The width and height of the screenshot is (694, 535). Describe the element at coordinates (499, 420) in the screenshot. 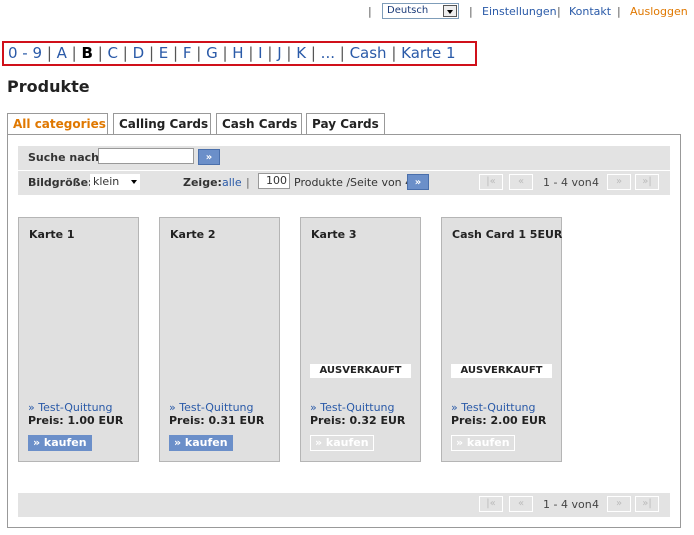

I see `product-price: Preis: 2.00 EUR` at that location.